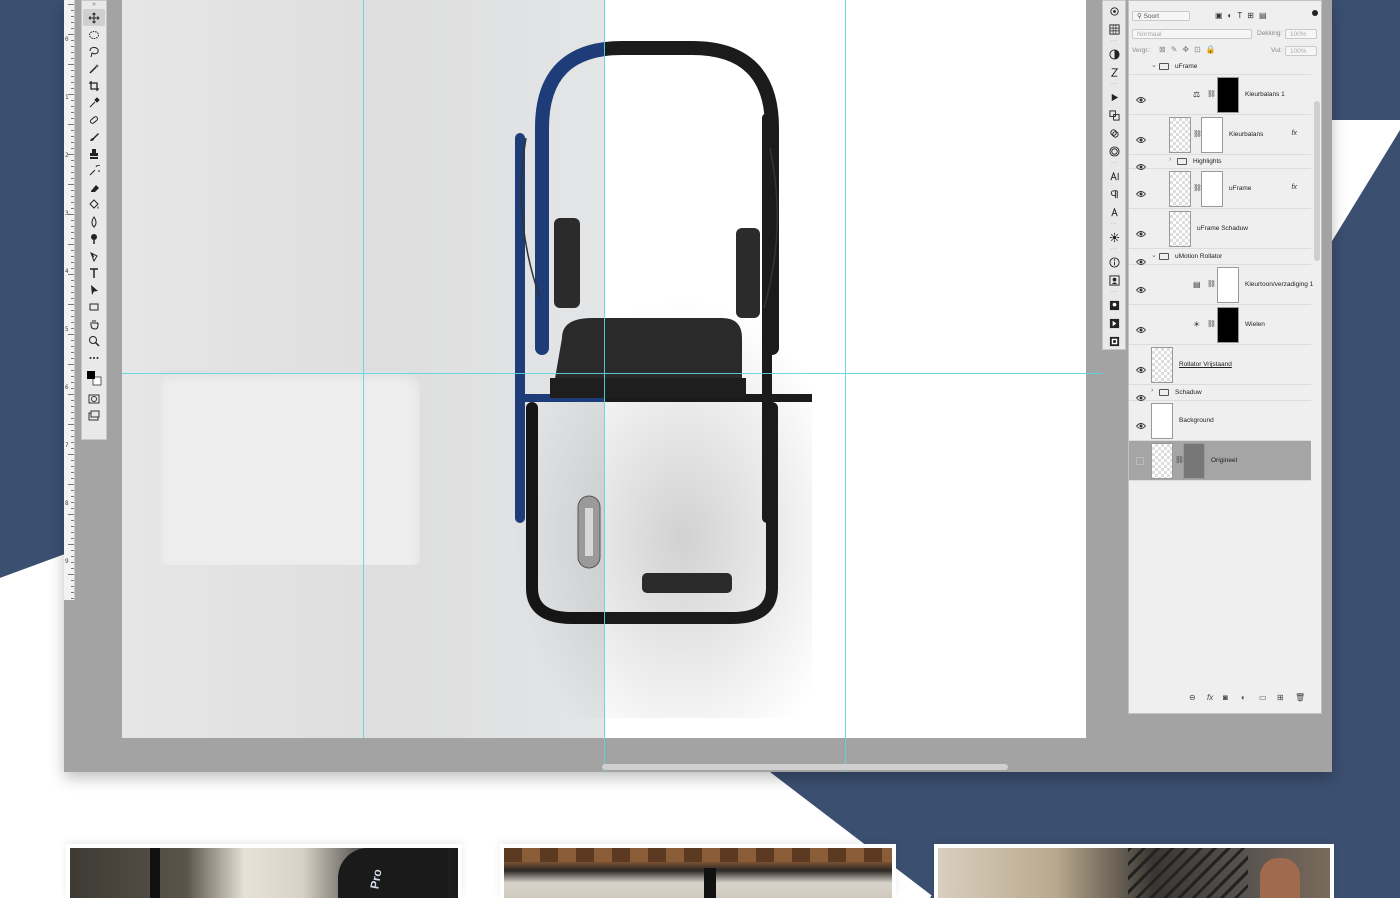 The width and height of the screenshot is (1400, 898). I want to click on layer-row: ▤ ⛓ Kleurtoon/verzadiging 1, so click(1221, 285).